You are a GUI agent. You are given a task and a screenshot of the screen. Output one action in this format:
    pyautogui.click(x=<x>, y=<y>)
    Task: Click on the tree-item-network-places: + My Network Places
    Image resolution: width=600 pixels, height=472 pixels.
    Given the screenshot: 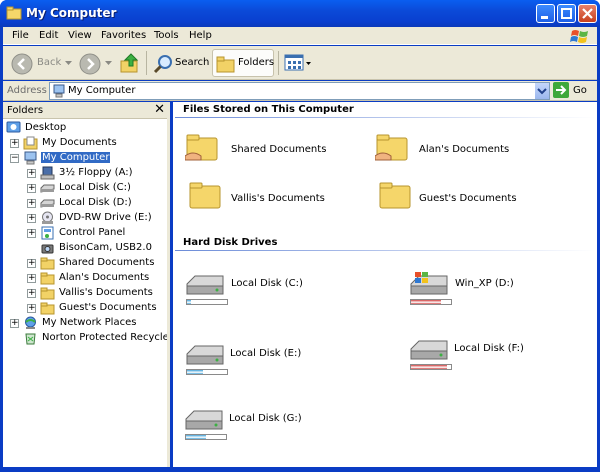 What is the action you would take?
    pyautogui.click(x=85, y=323)
    